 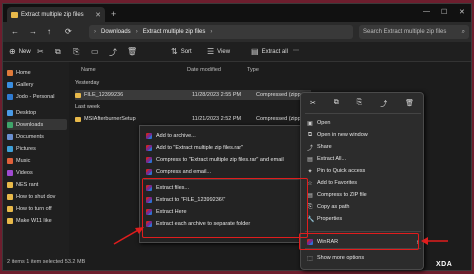 I want to click on rename-button: ▭, so click(x=95, y=51).